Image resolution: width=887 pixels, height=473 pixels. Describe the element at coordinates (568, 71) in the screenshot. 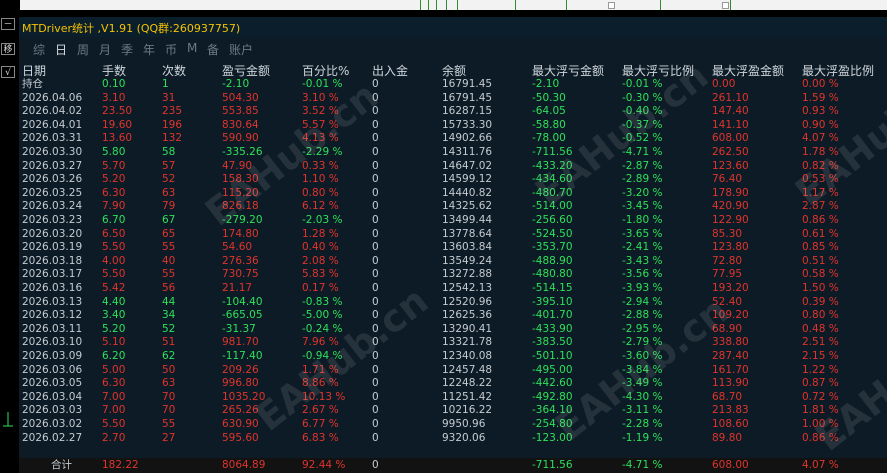

I see `col-header-max-float-loss: 最大浮亏金额` at that location.